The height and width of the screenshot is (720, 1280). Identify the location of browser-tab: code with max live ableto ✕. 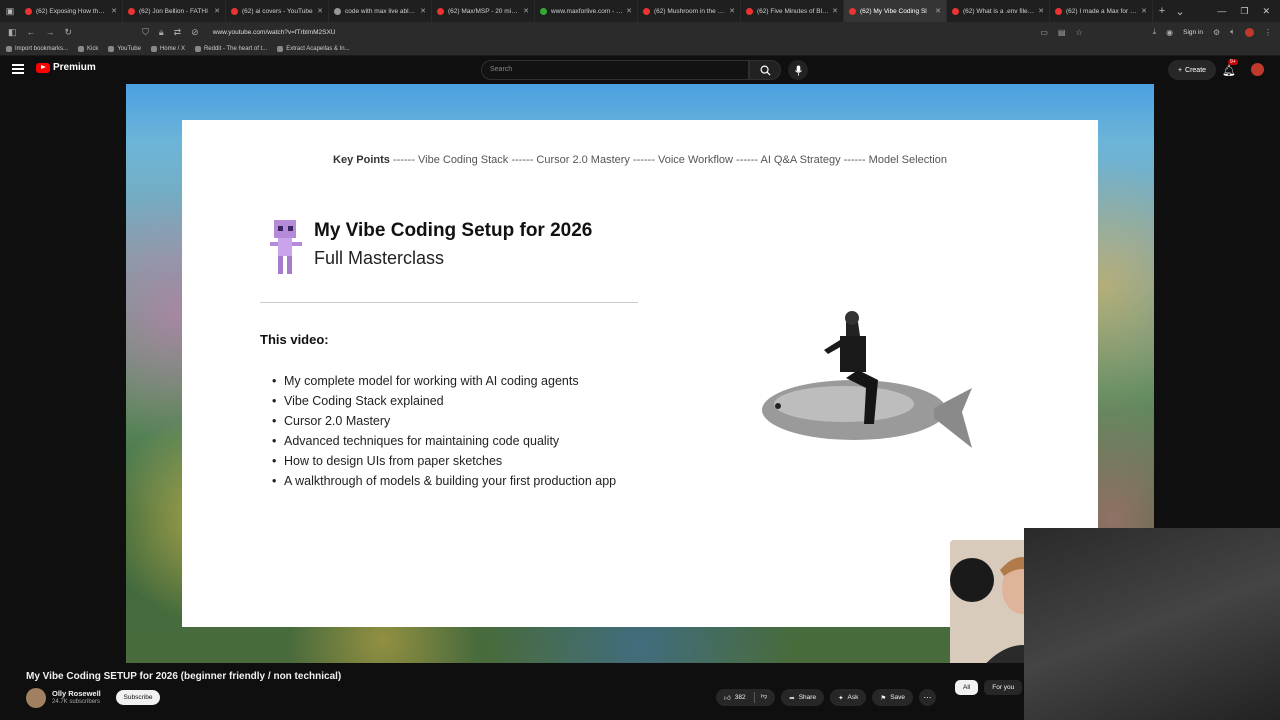
(380, 11).